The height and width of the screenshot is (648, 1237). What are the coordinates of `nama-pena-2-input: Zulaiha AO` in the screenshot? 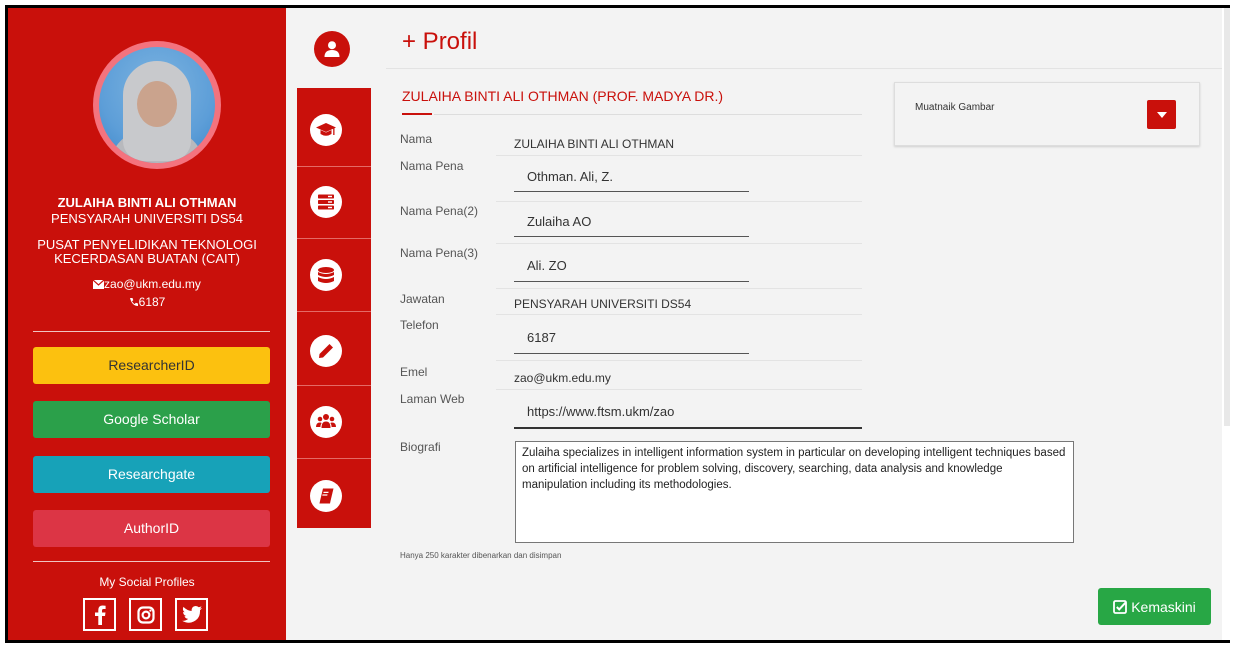 It's located at (631, 220).